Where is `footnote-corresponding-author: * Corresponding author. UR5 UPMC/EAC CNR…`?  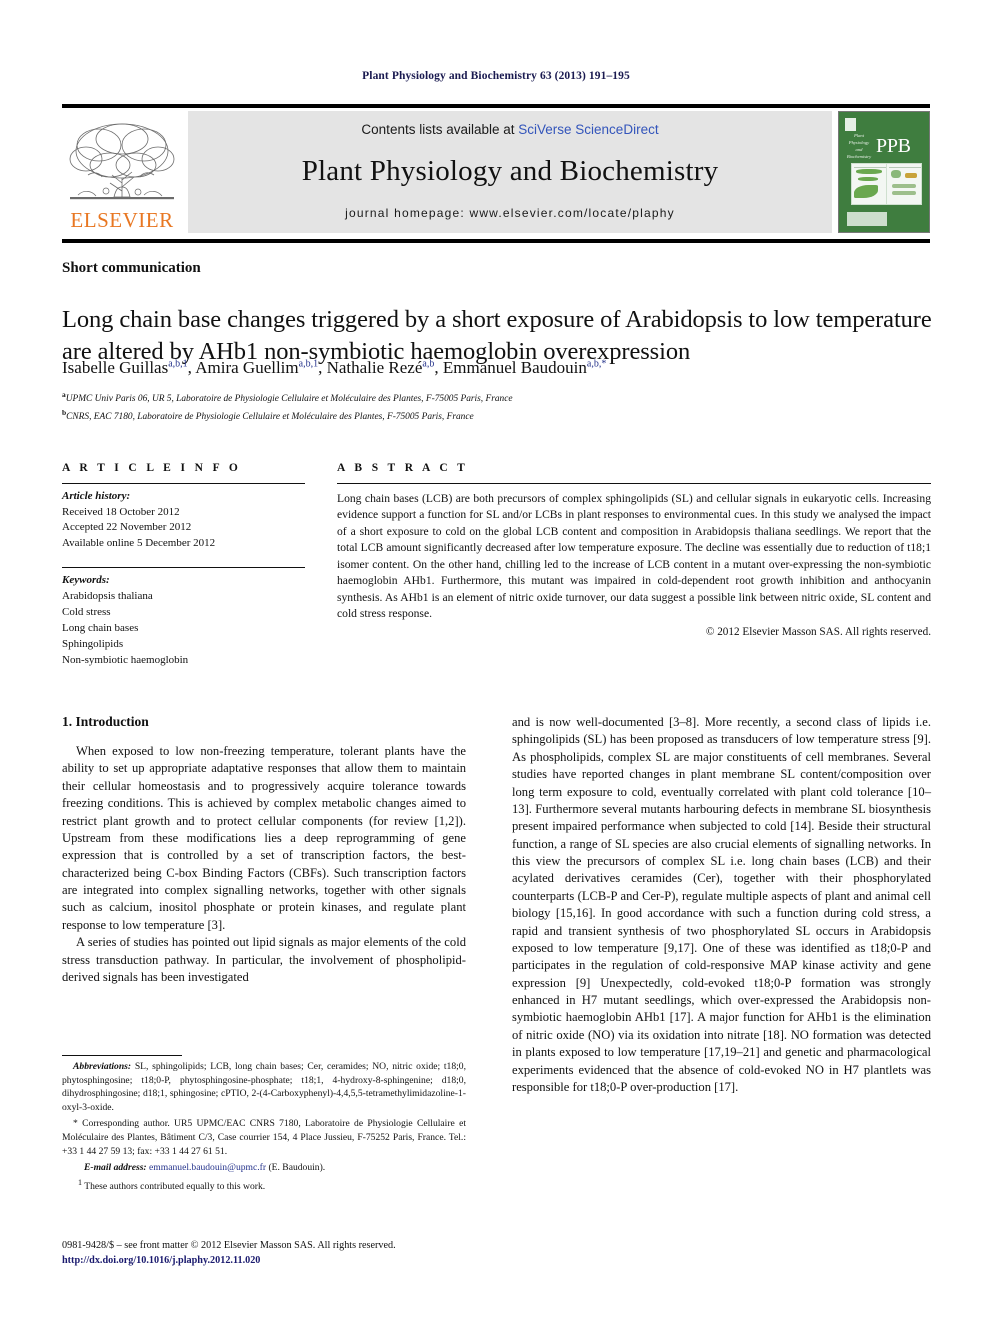 footnote-corresponding-author: * Corresponding author. UR5 UPMC/EAC CNR… is located at coordinates (264, 1137).